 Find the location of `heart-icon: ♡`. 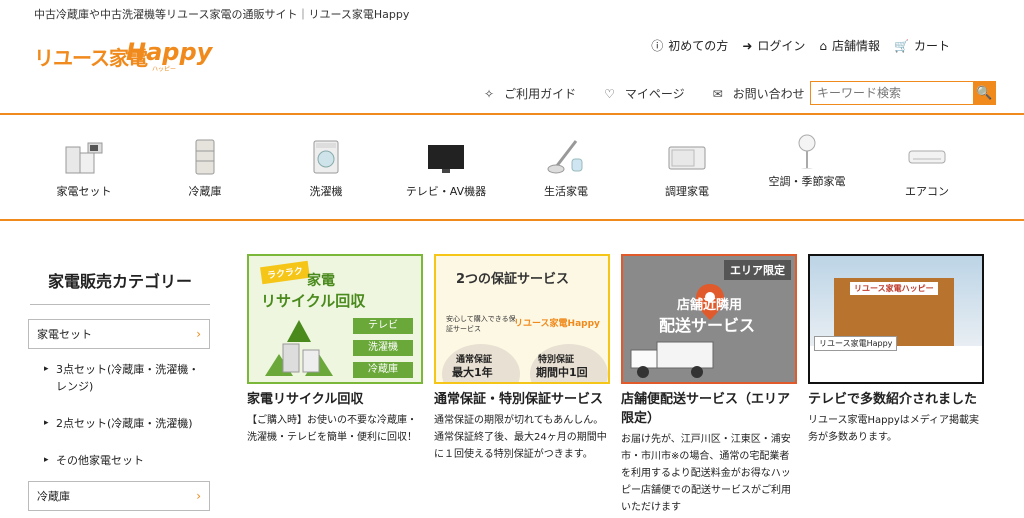

heart-icon: ♡ is located at coordinates (609, 93).